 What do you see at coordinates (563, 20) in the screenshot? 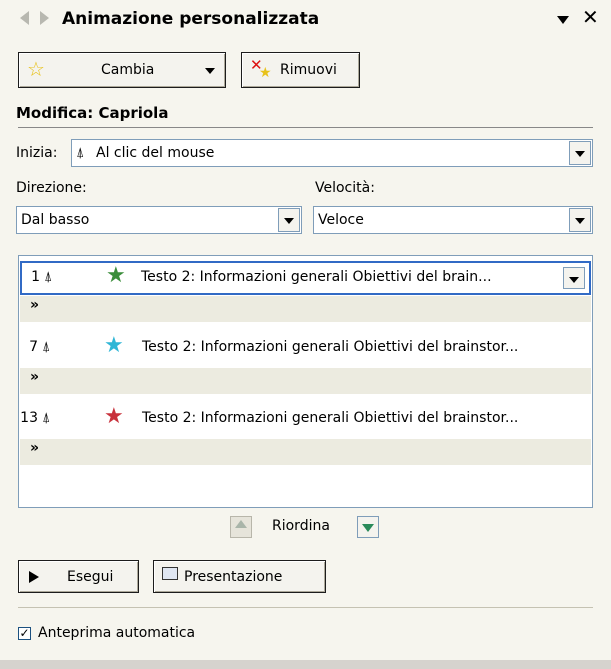
I see `pane-menu-icon` at bounding box center [563, 20].